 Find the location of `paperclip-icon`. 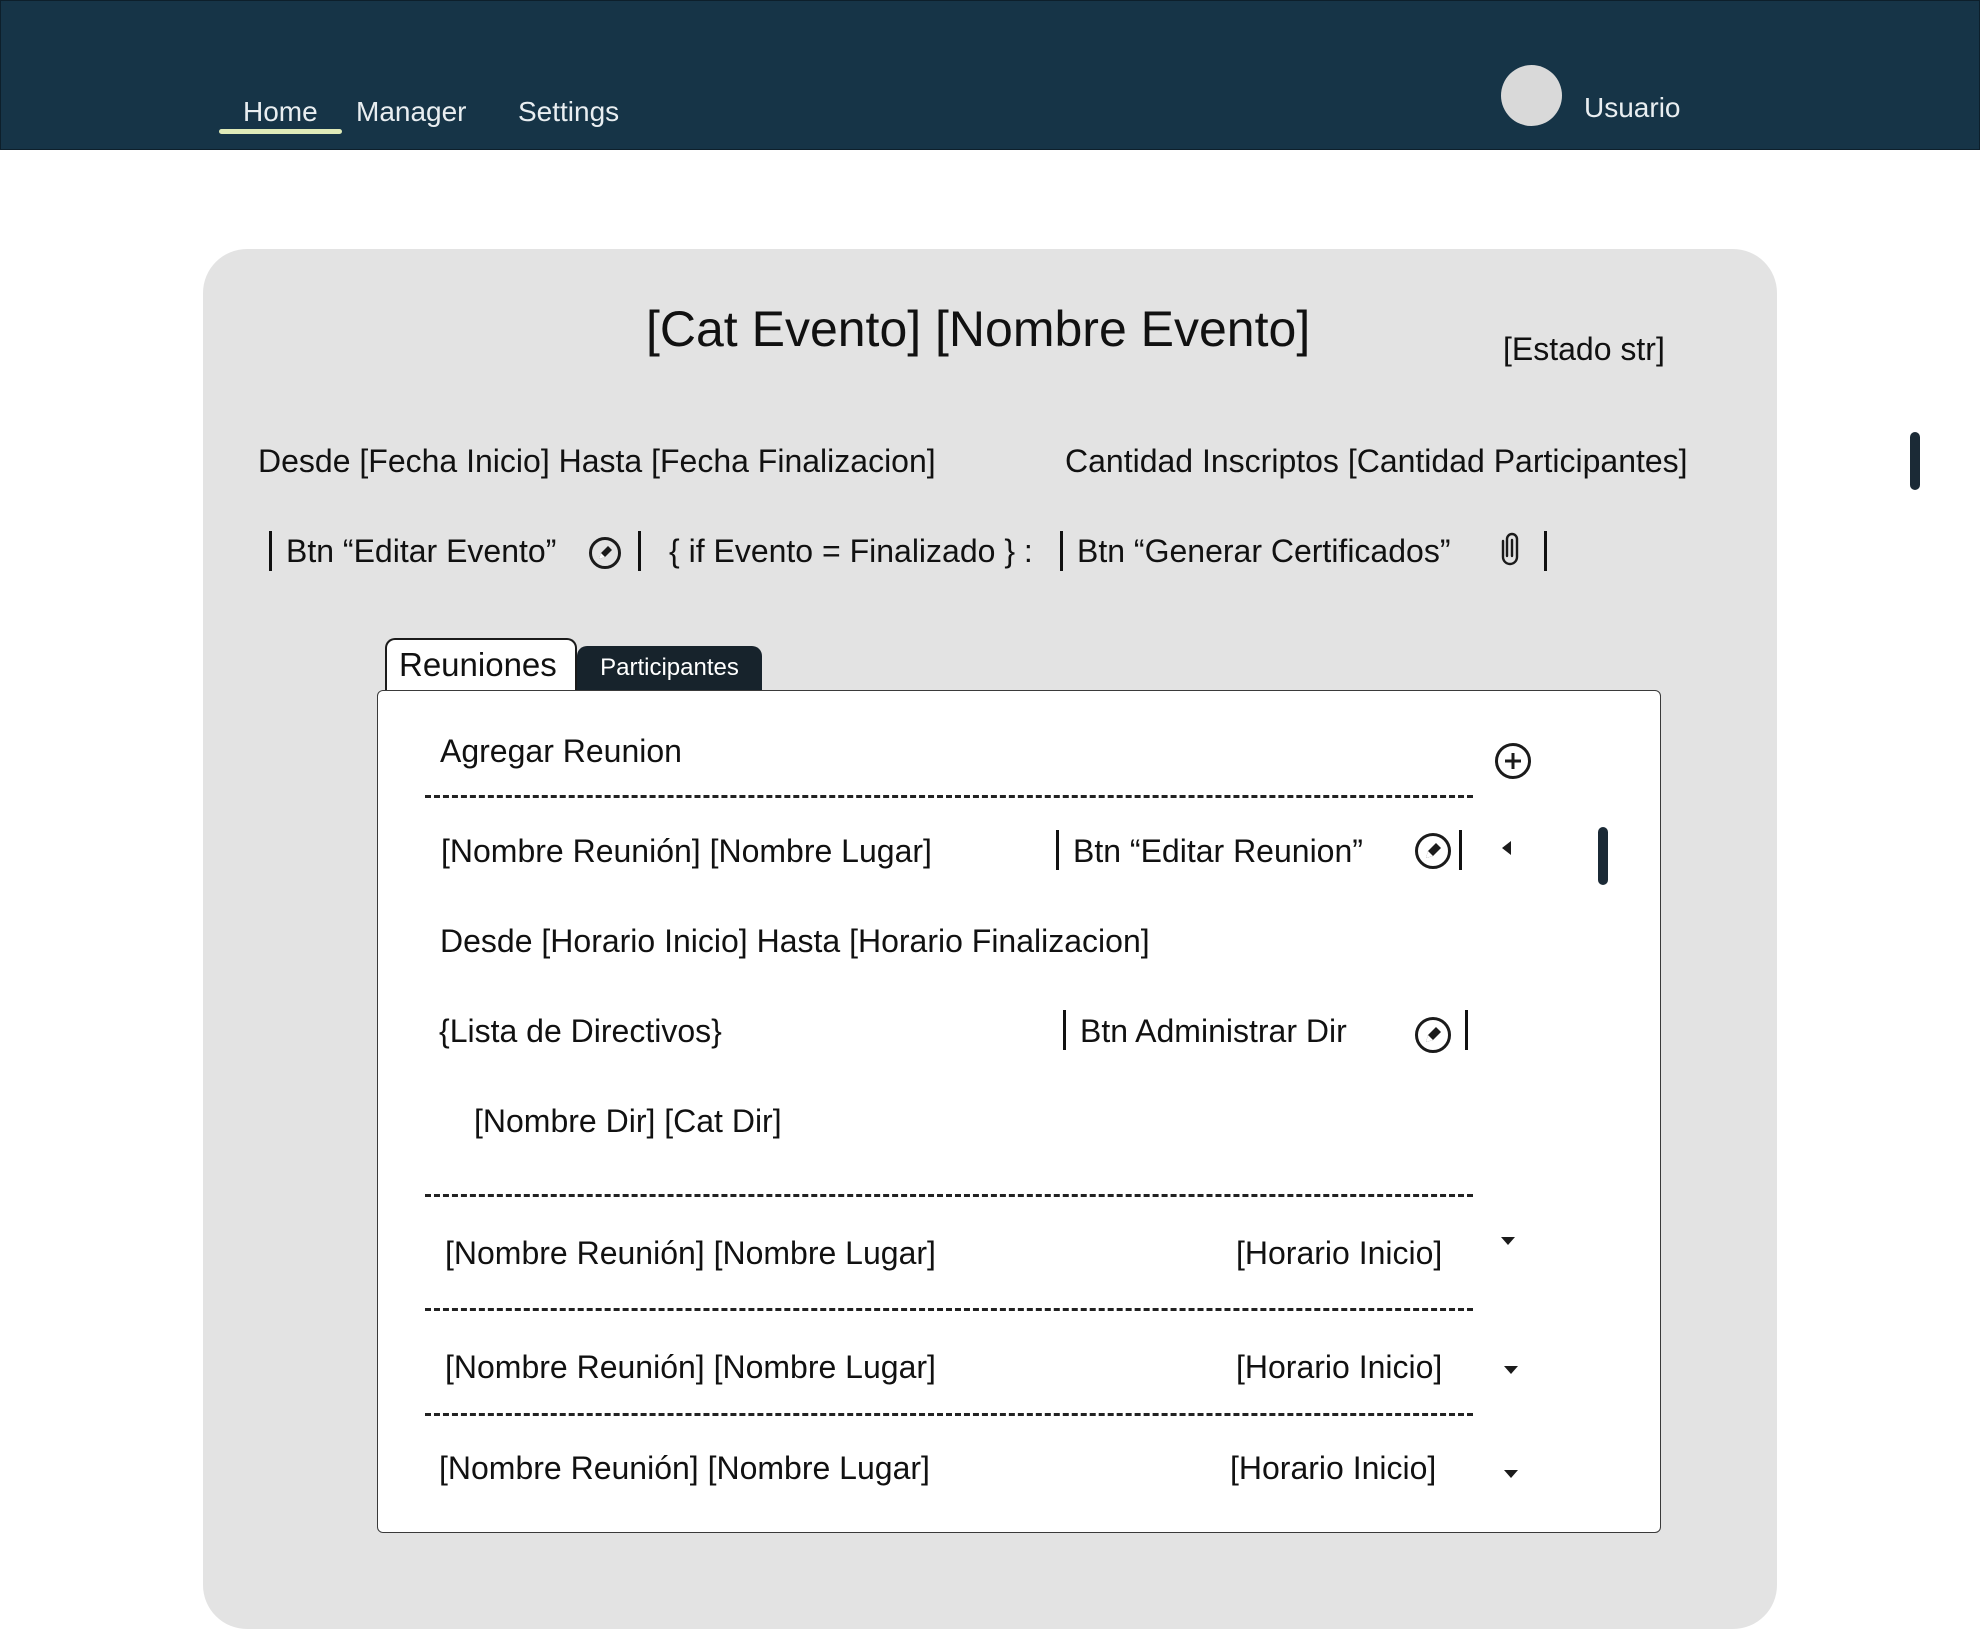

paperclip-icon is located at coordinates (1512, 548).